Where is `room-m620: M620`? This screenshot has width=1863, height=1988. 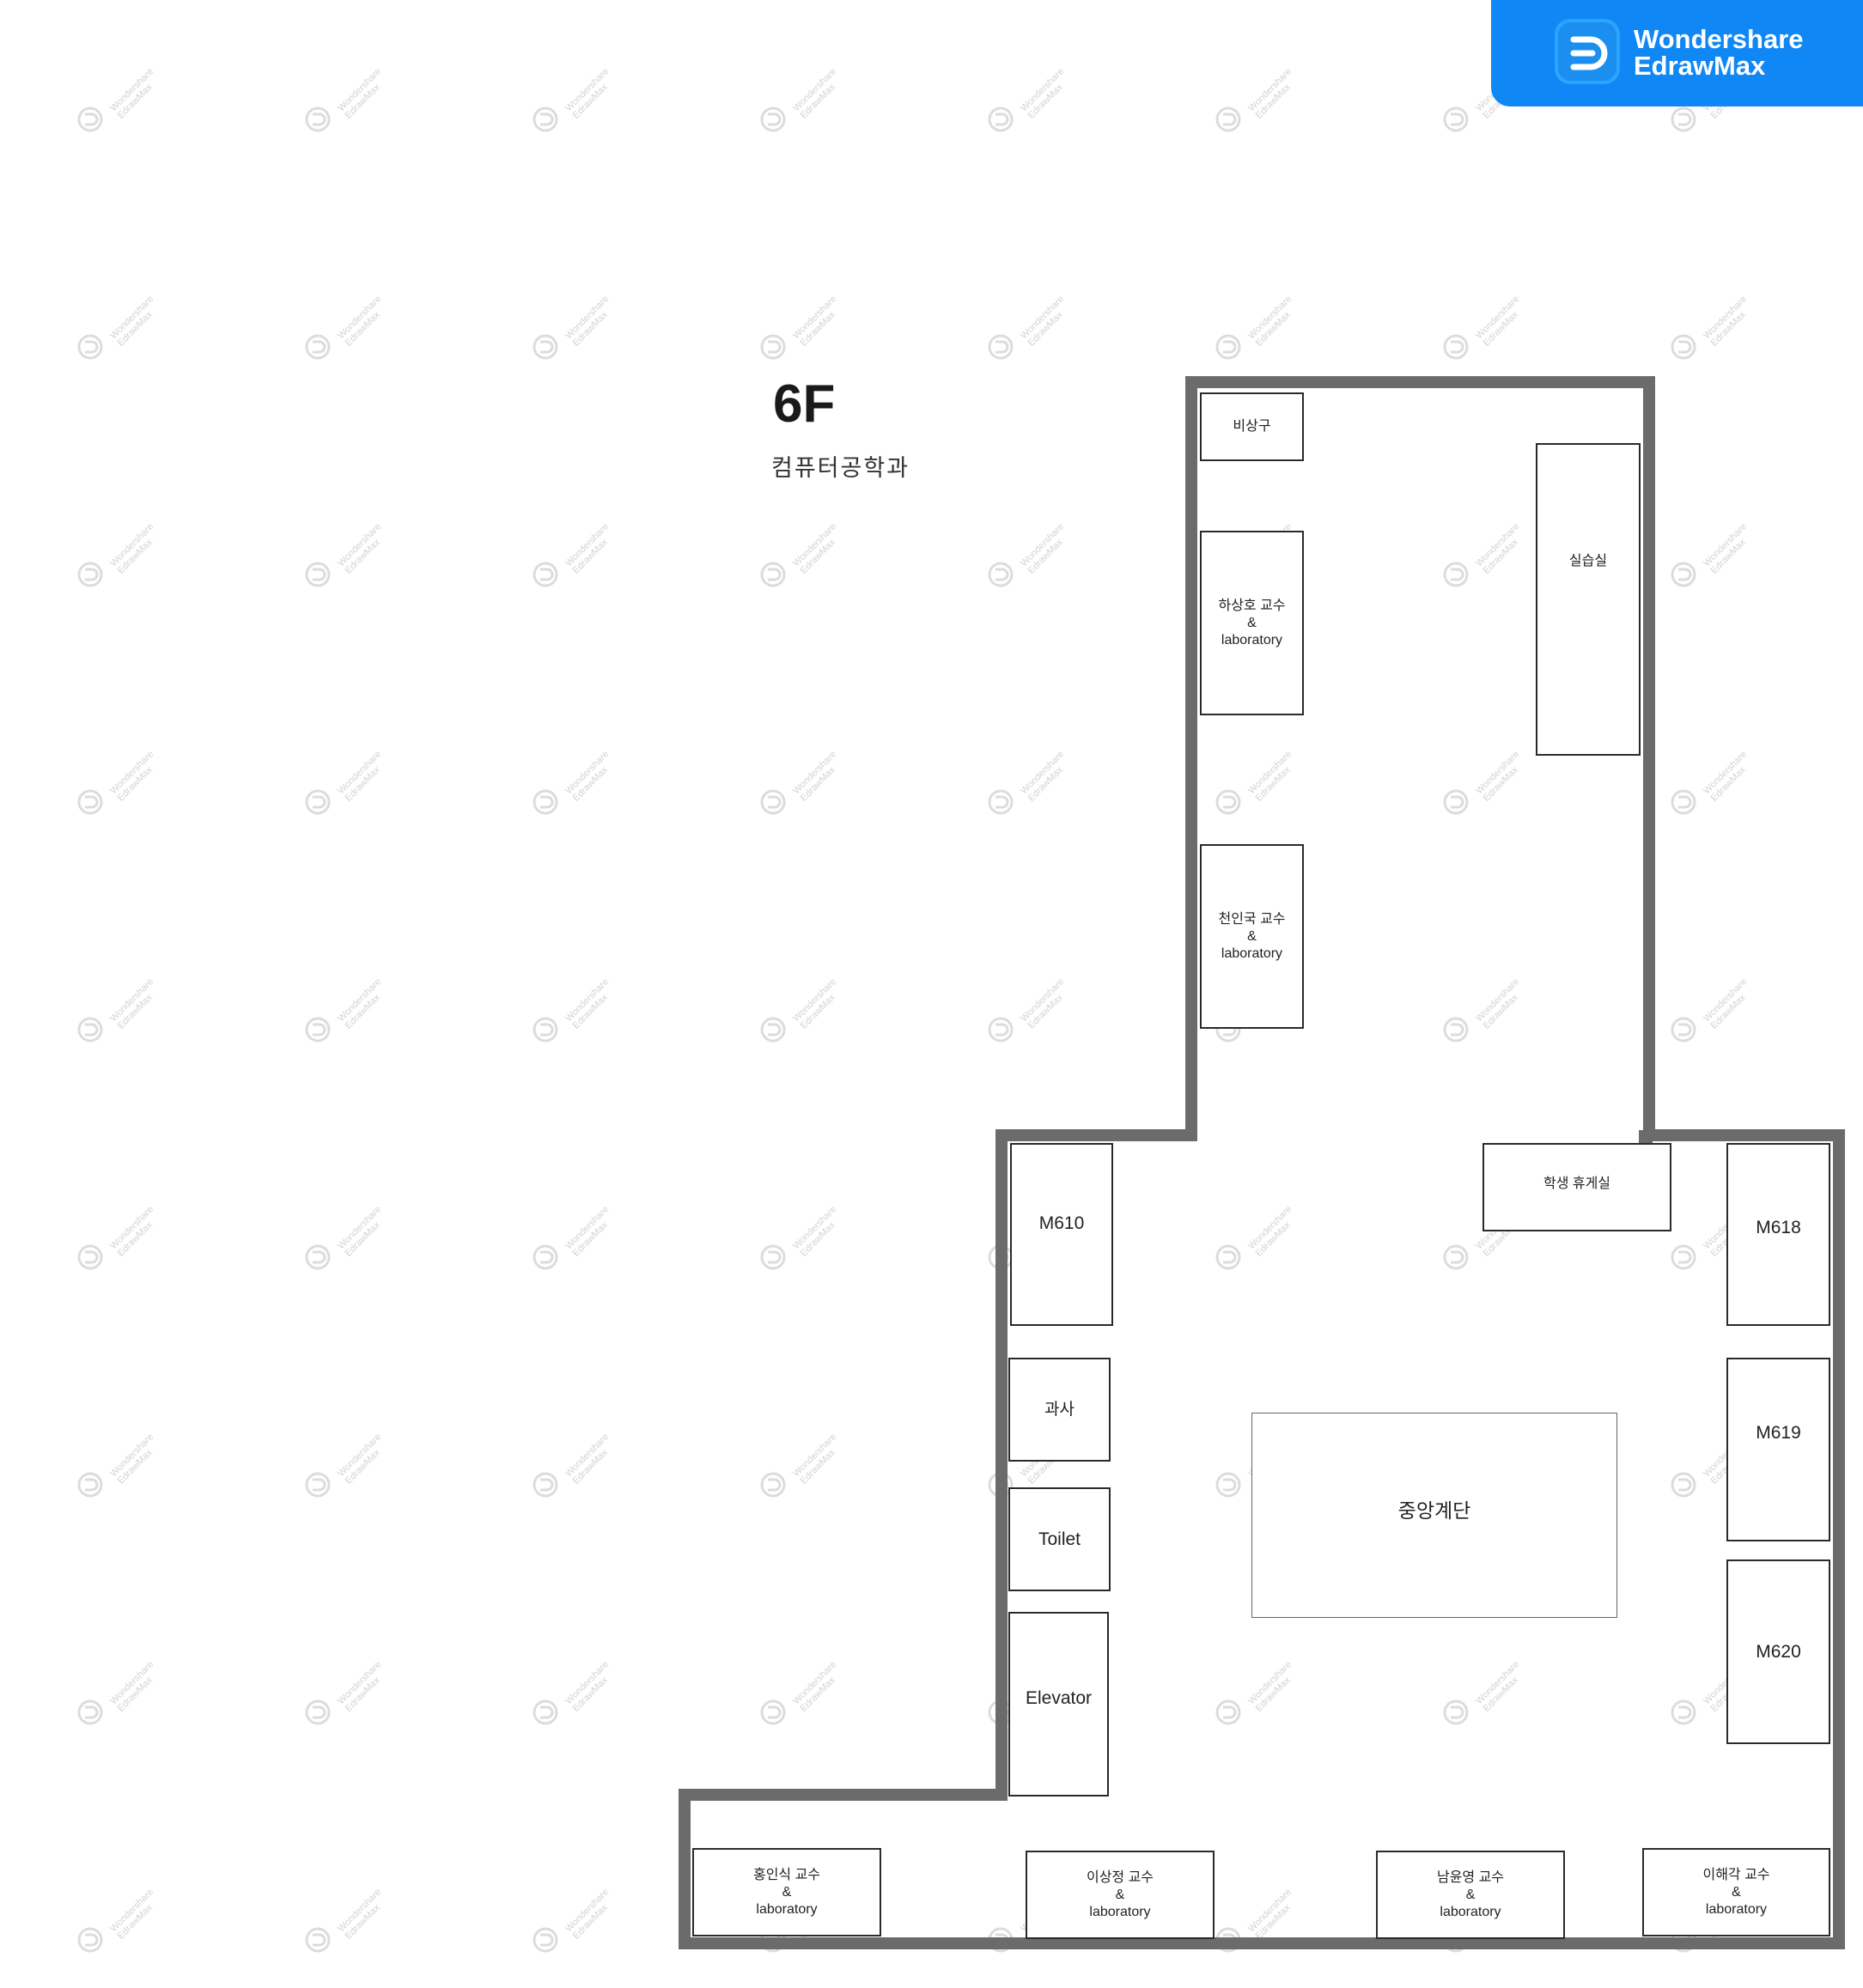
room-m620: M620 is located at coordinates (1778, 1651).